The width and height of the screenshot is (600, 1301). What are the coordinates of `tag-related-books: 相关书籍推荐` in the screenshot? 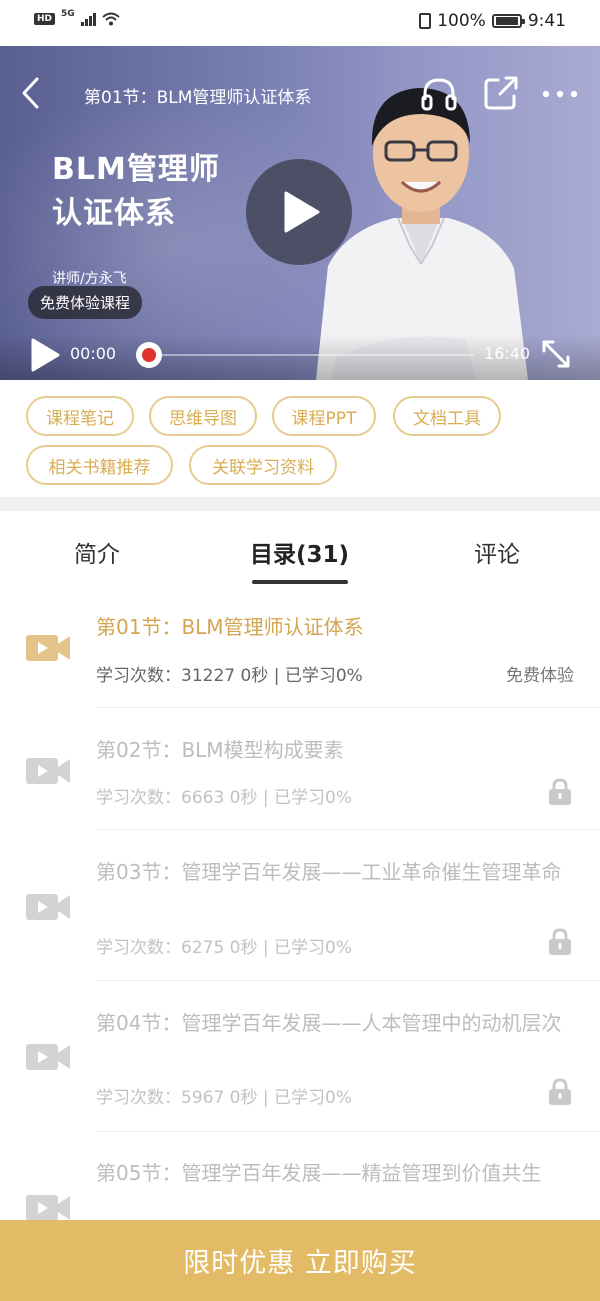 It's located at (99, 465).